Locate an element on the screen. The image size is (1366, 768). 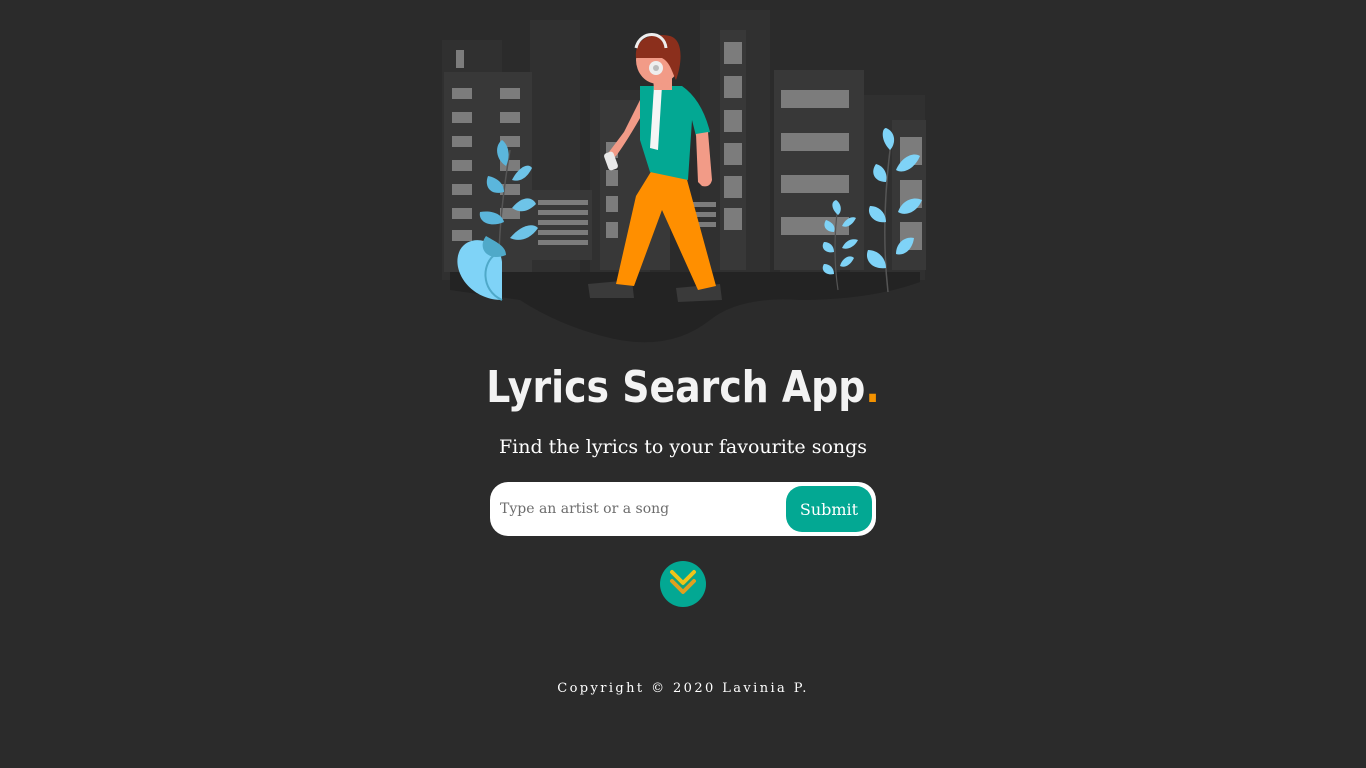
page-subtitle: Find the lyrics to your favourite songs is located at coordinates (683, 447).